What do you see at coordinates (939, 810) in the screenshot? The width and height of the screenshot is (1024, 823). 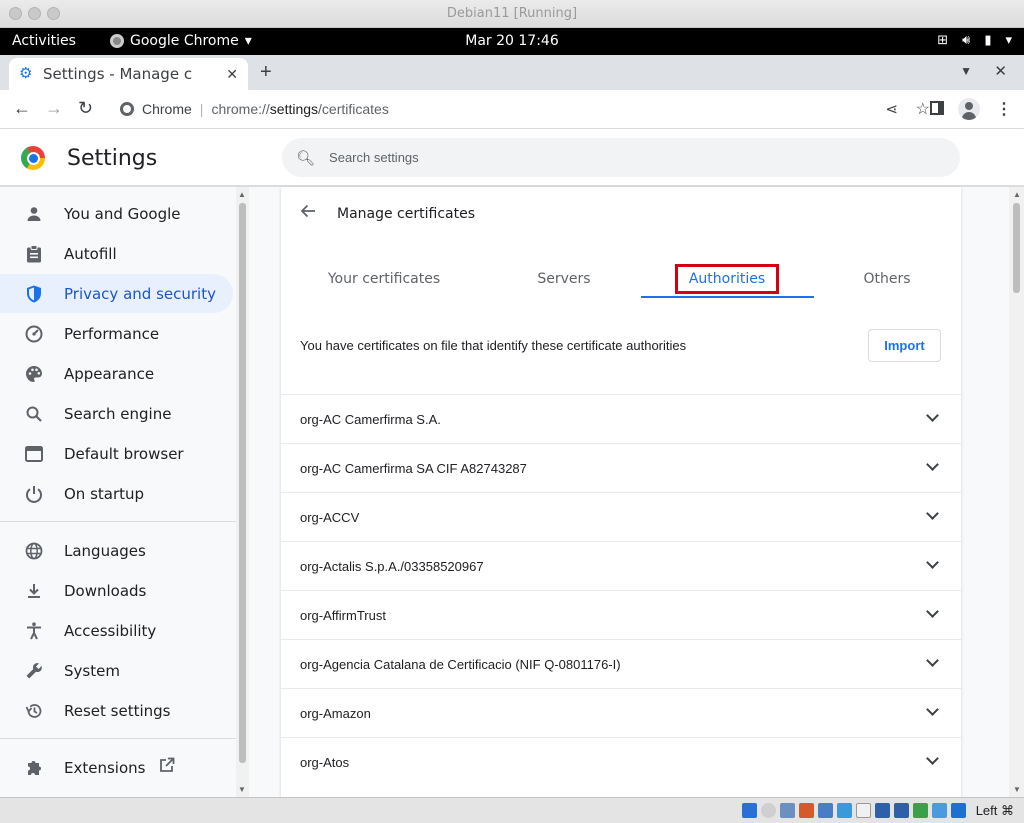 I see `cpu-activity-icon` at bounding box center [939, 810].